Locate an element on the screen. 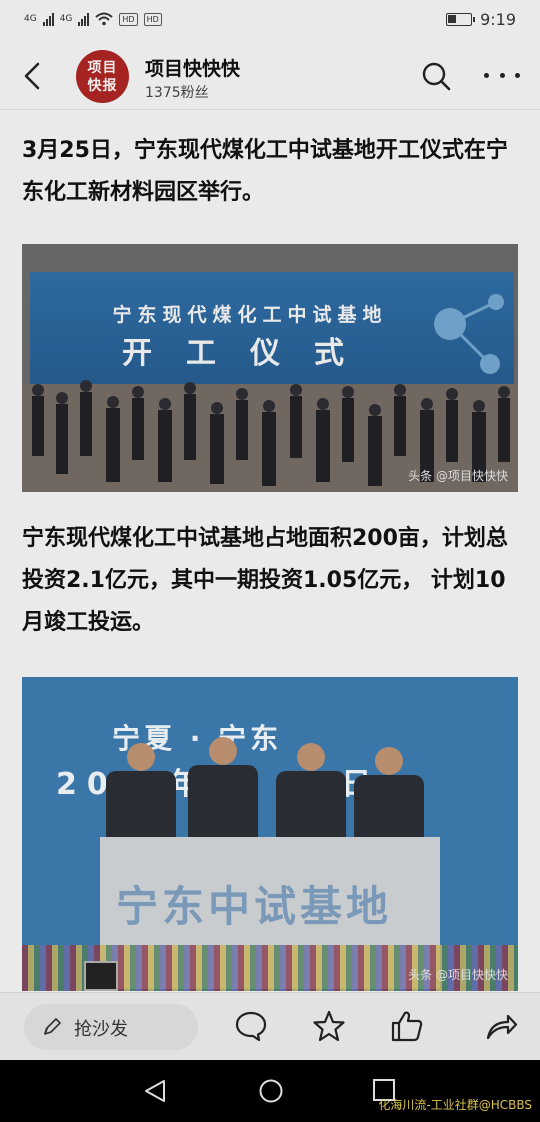 The image size is (540, 1122). network-label-2: 4G is located at coordinates (66, 19).